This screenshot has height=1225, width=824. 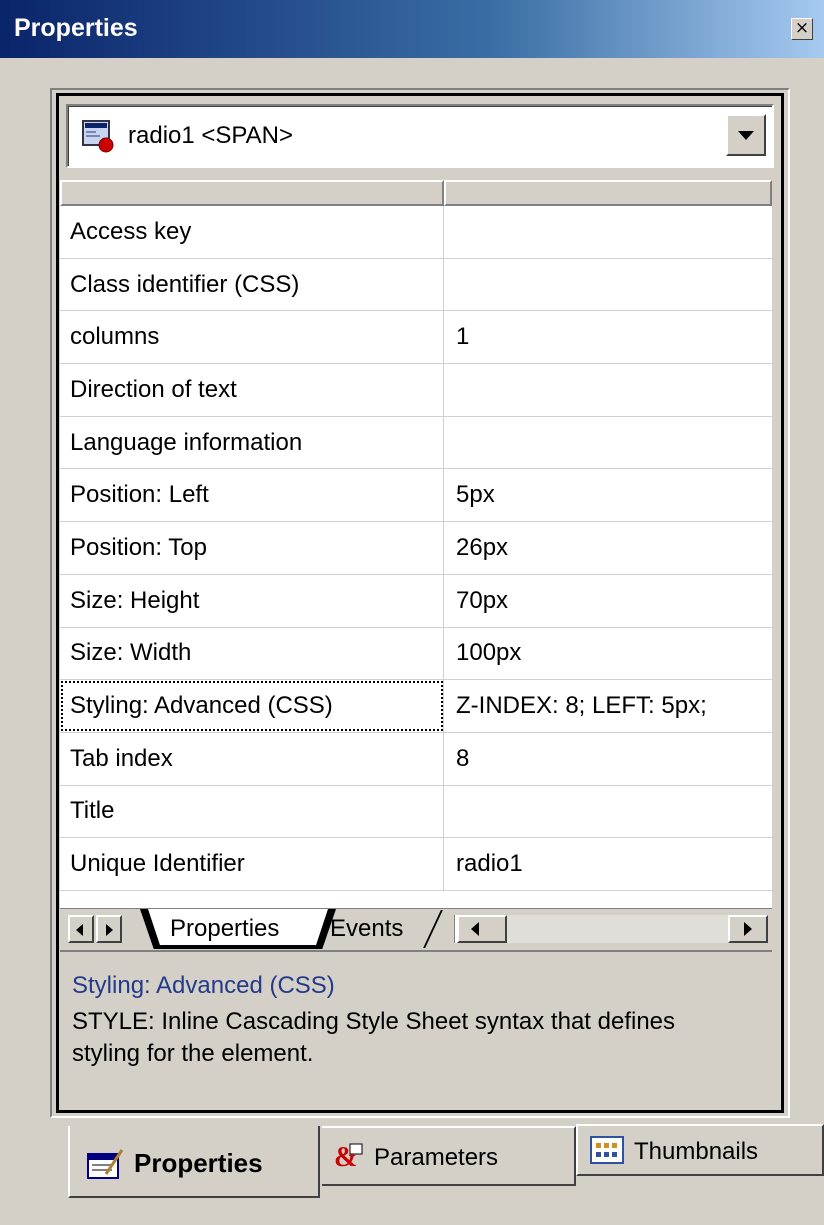 I want to click on grid-header-value-column, so click(x=608, y=193).